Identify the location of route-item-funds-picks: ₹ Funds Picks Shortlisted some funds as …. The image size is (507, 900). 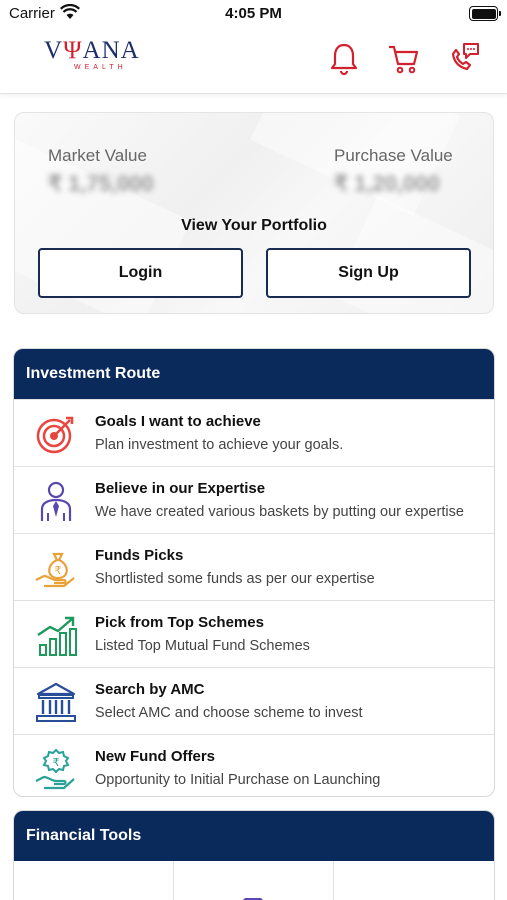
(254, 566).